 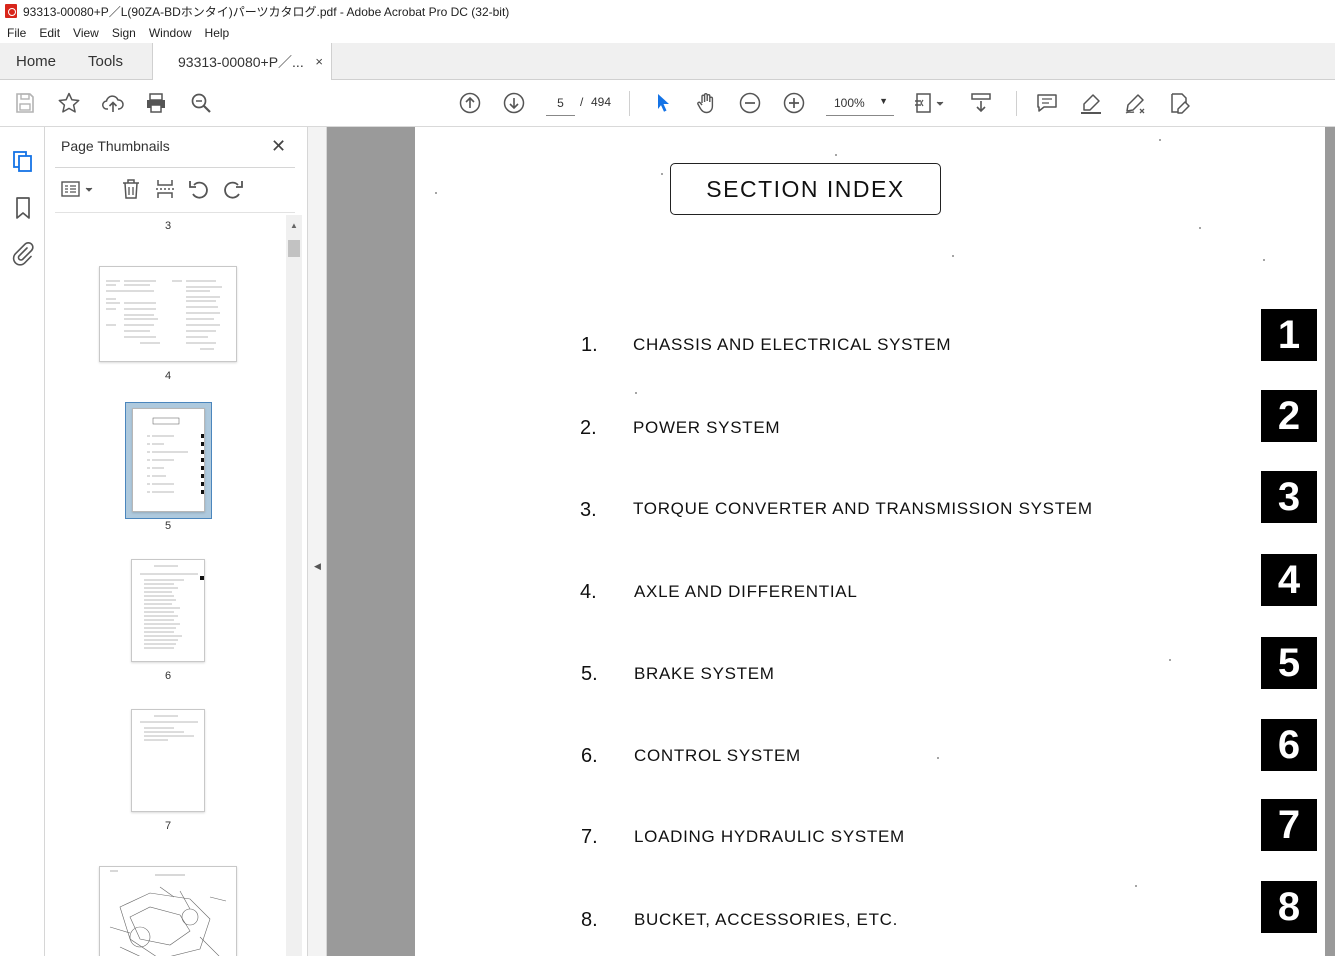 I want to click on scroll-mode-icon, so click(x=981, y=103).